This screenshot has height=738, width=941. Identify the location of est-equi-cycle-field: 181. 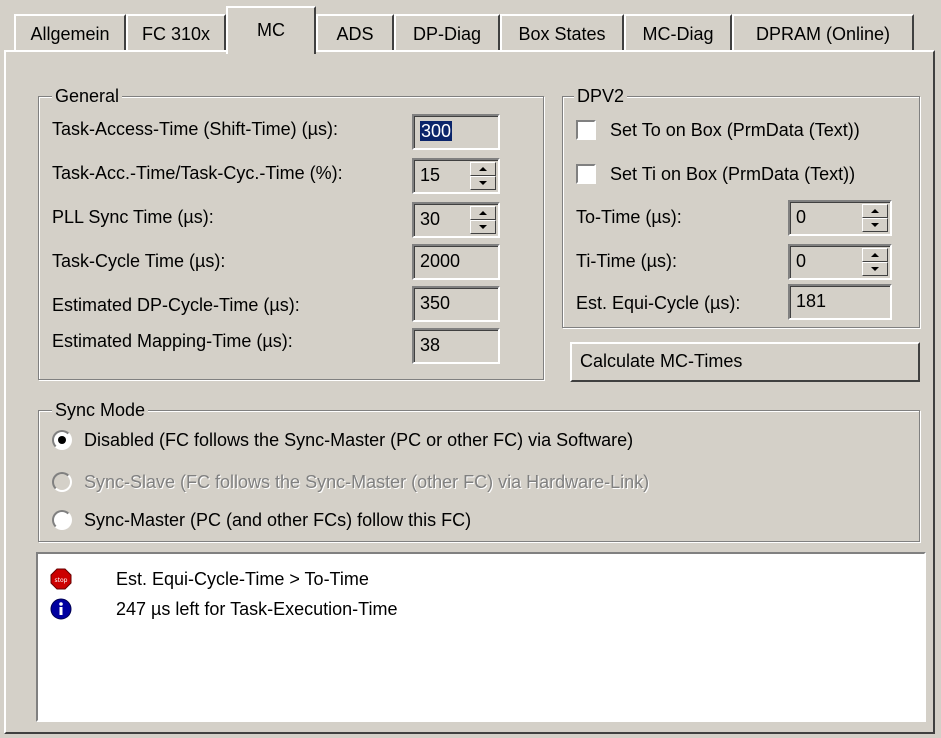
(840, 302).